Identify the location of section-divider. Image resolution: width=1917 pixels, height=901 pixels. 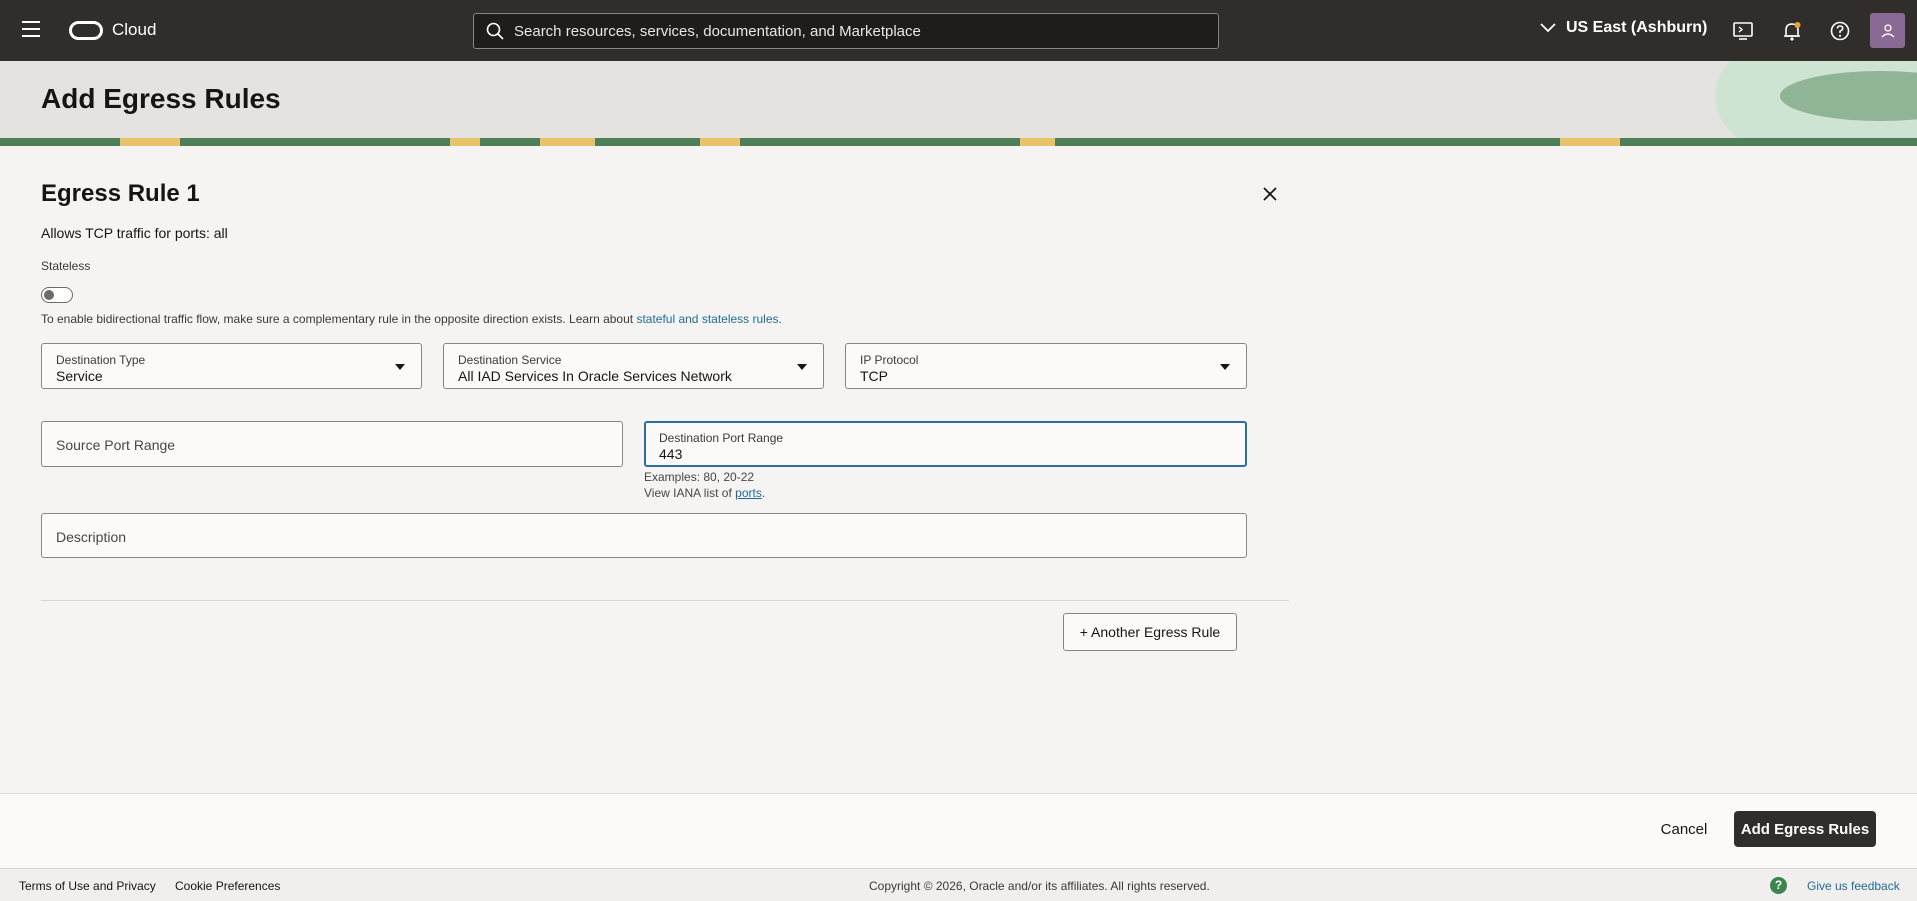
(665, 600).